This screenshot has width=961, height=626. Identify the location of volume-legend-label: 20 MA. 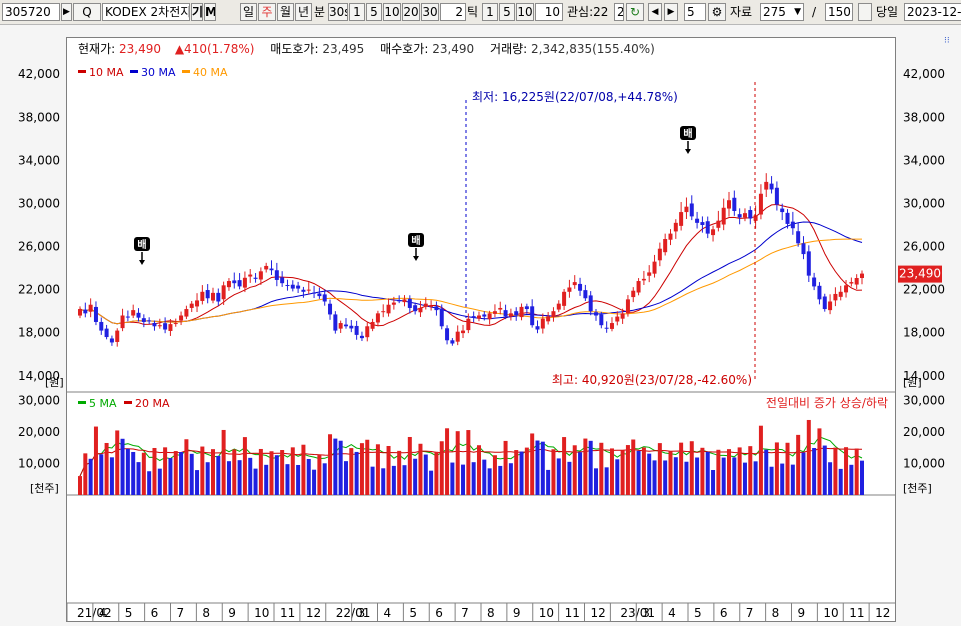
(152, 403).